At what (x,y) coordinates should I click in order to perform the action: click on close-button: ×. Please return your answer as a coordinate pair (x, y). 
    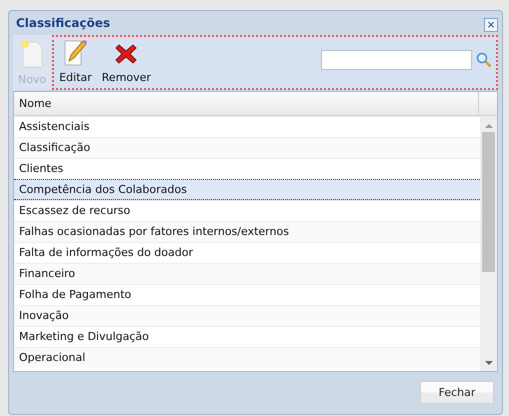
    Looking at the image, I should click on (491, 25).